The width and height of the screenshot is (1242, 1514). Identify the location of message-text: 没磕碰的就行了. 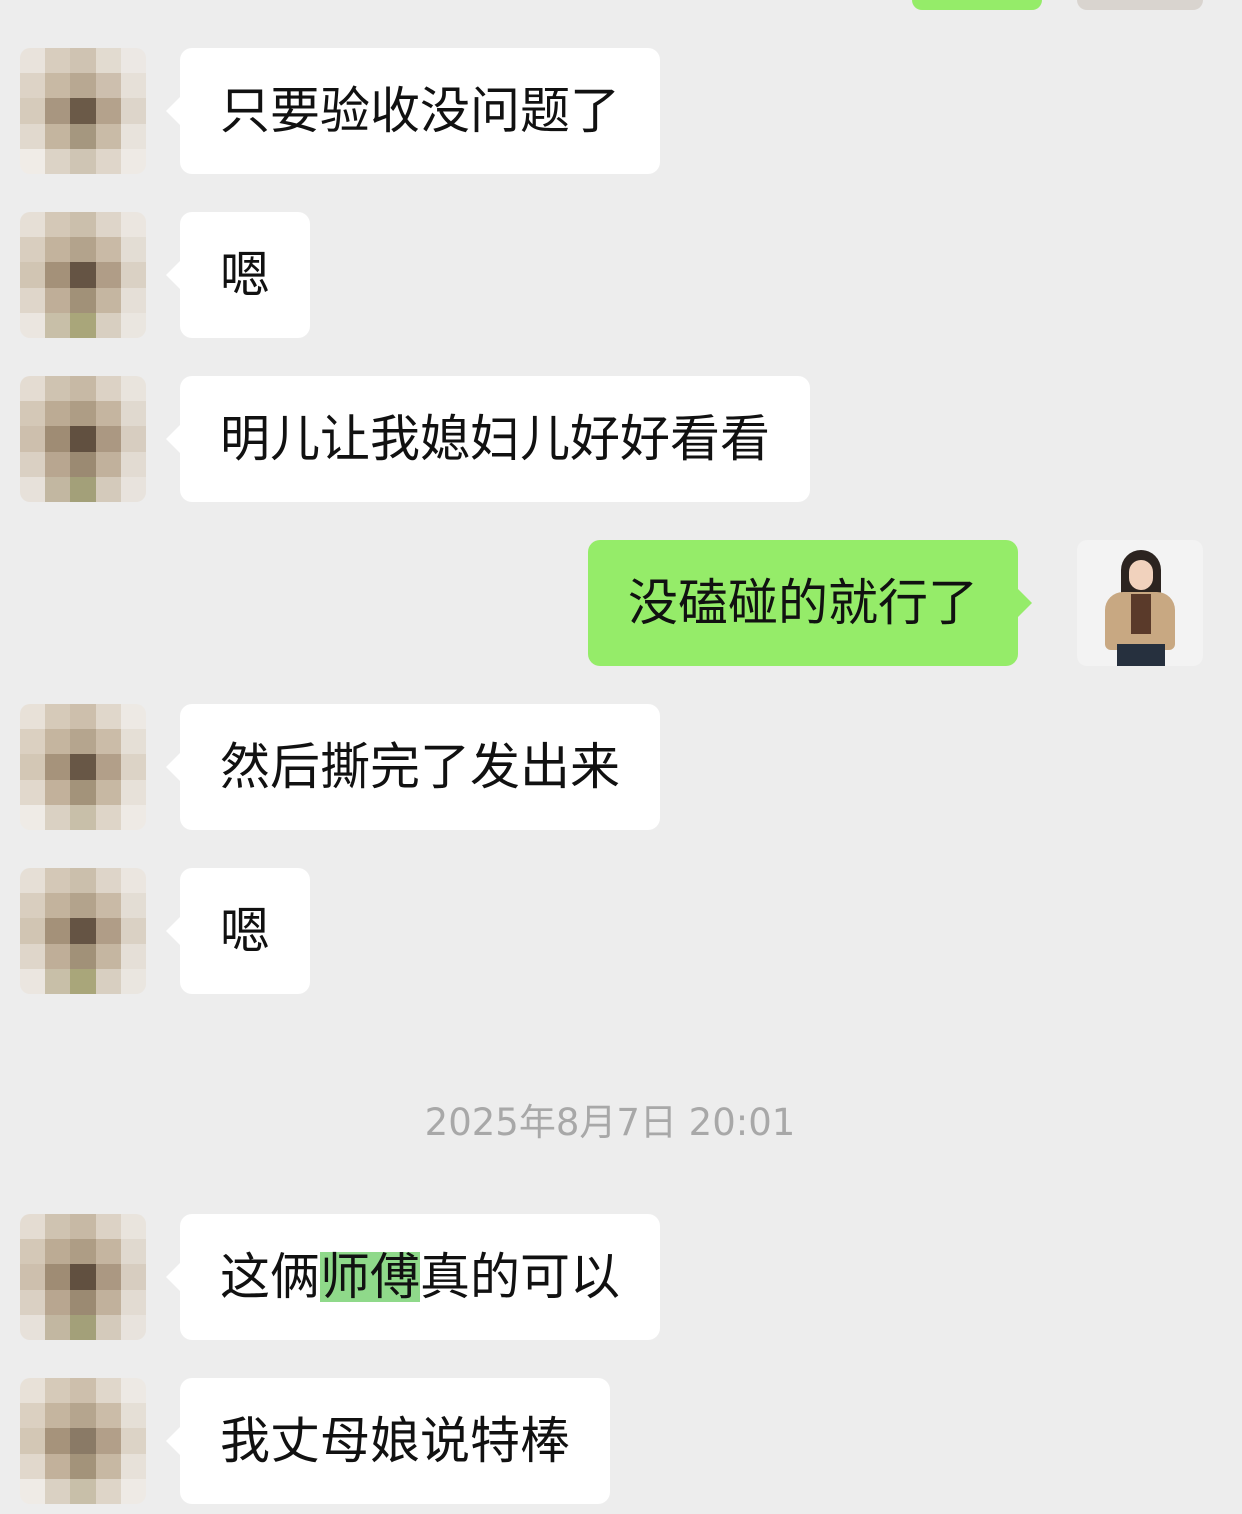
(803, 603).